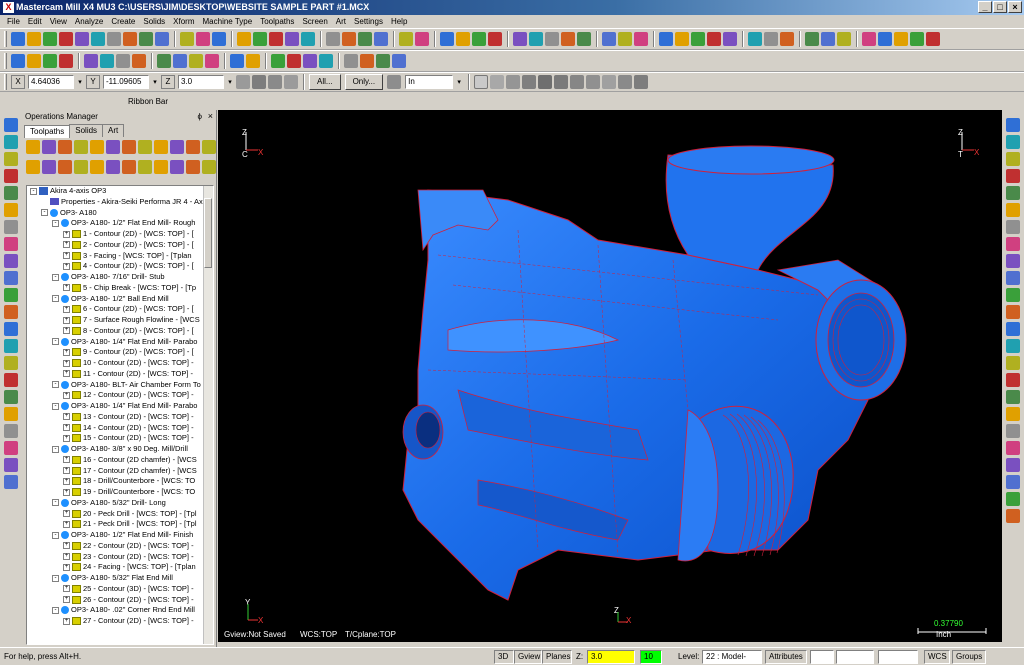  What do you see at coordinates (609, 82) in the screenshot?
I see `verify-icon` at bounding box center [609, 82].